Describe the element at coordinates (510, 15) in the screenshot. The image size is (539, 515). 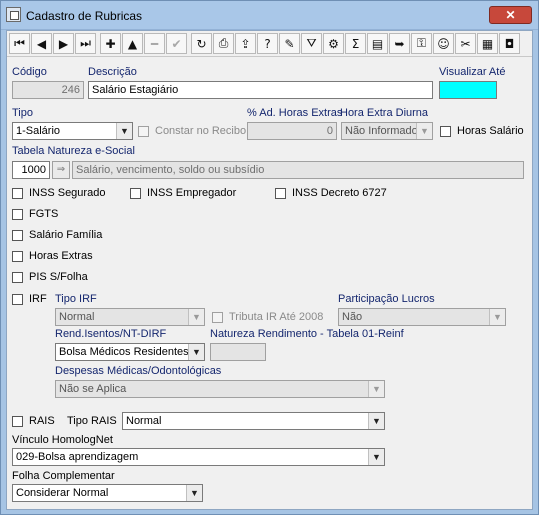
I see `close-window-button: ✕` at that location.